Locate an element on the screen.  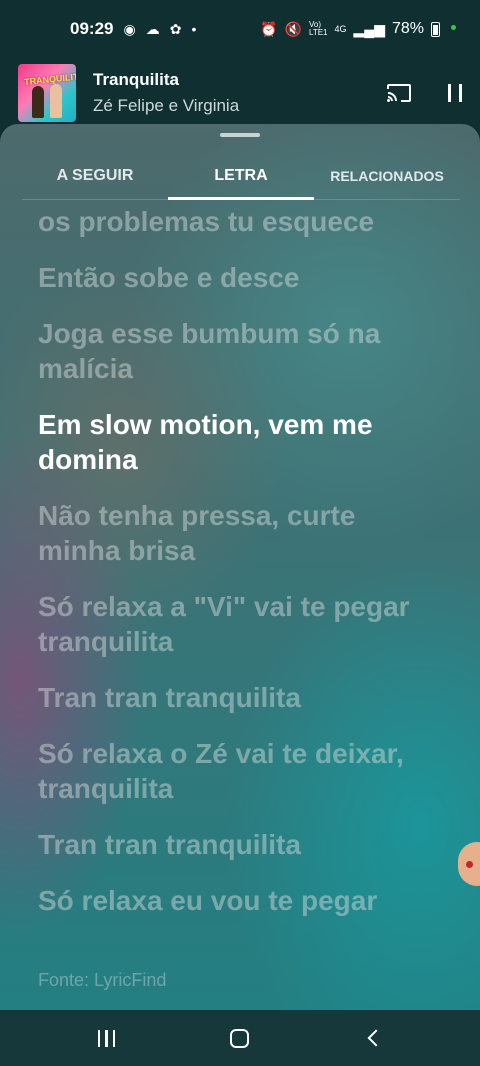
volte-label: Vo) LTE1 is located at coordinates (318, 28).